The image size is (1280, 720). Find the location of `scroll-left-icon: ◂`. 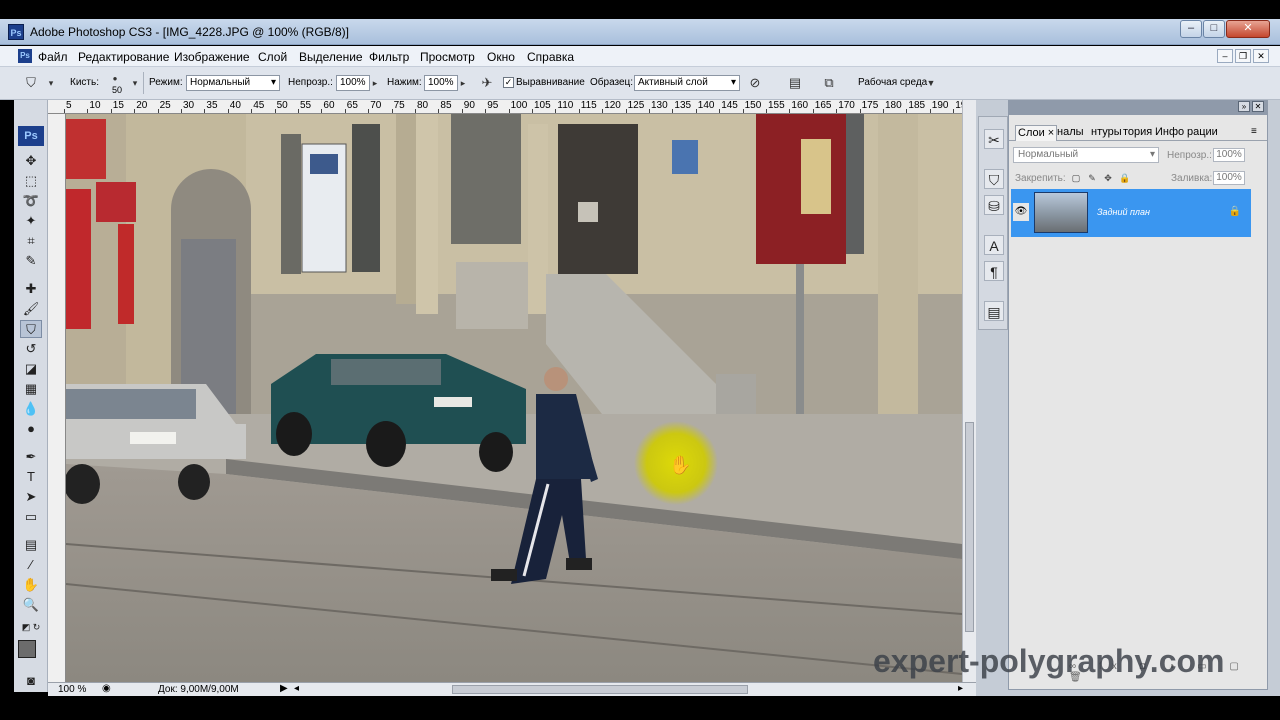

scroll-left-icon: ◂ is located at coordinates (296, 688).